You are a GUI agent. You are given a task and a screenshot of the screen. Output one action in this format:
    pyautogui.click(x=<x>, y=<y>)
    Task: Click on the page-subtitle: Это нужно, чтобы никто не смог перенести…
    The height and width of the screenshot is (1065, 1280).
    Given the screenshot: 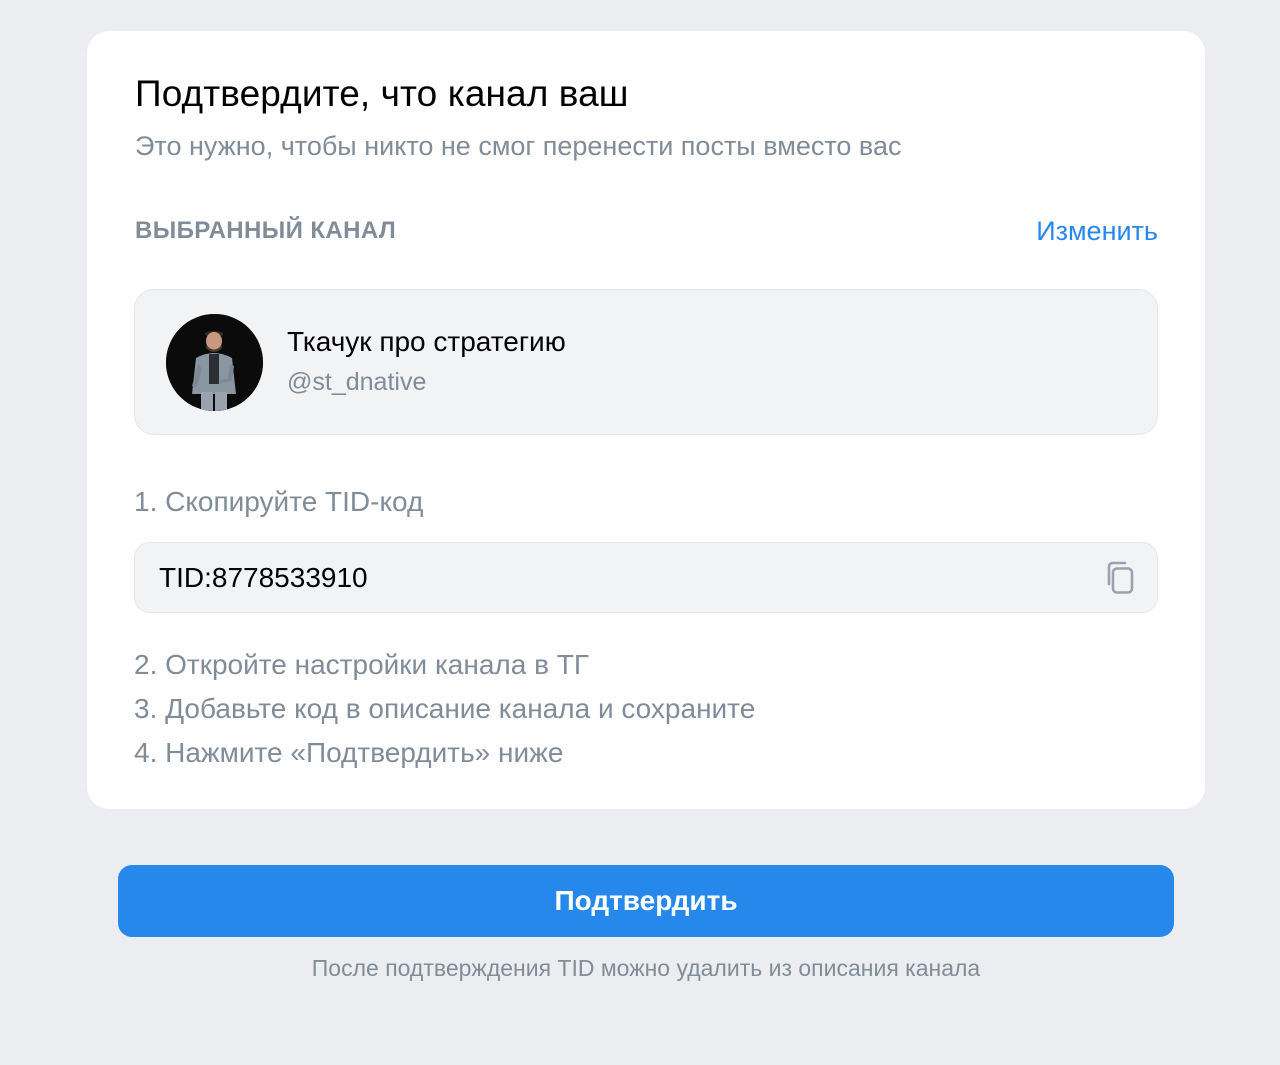 What is the action you would take?
    pyautogui.click(x=518, y=146)
    